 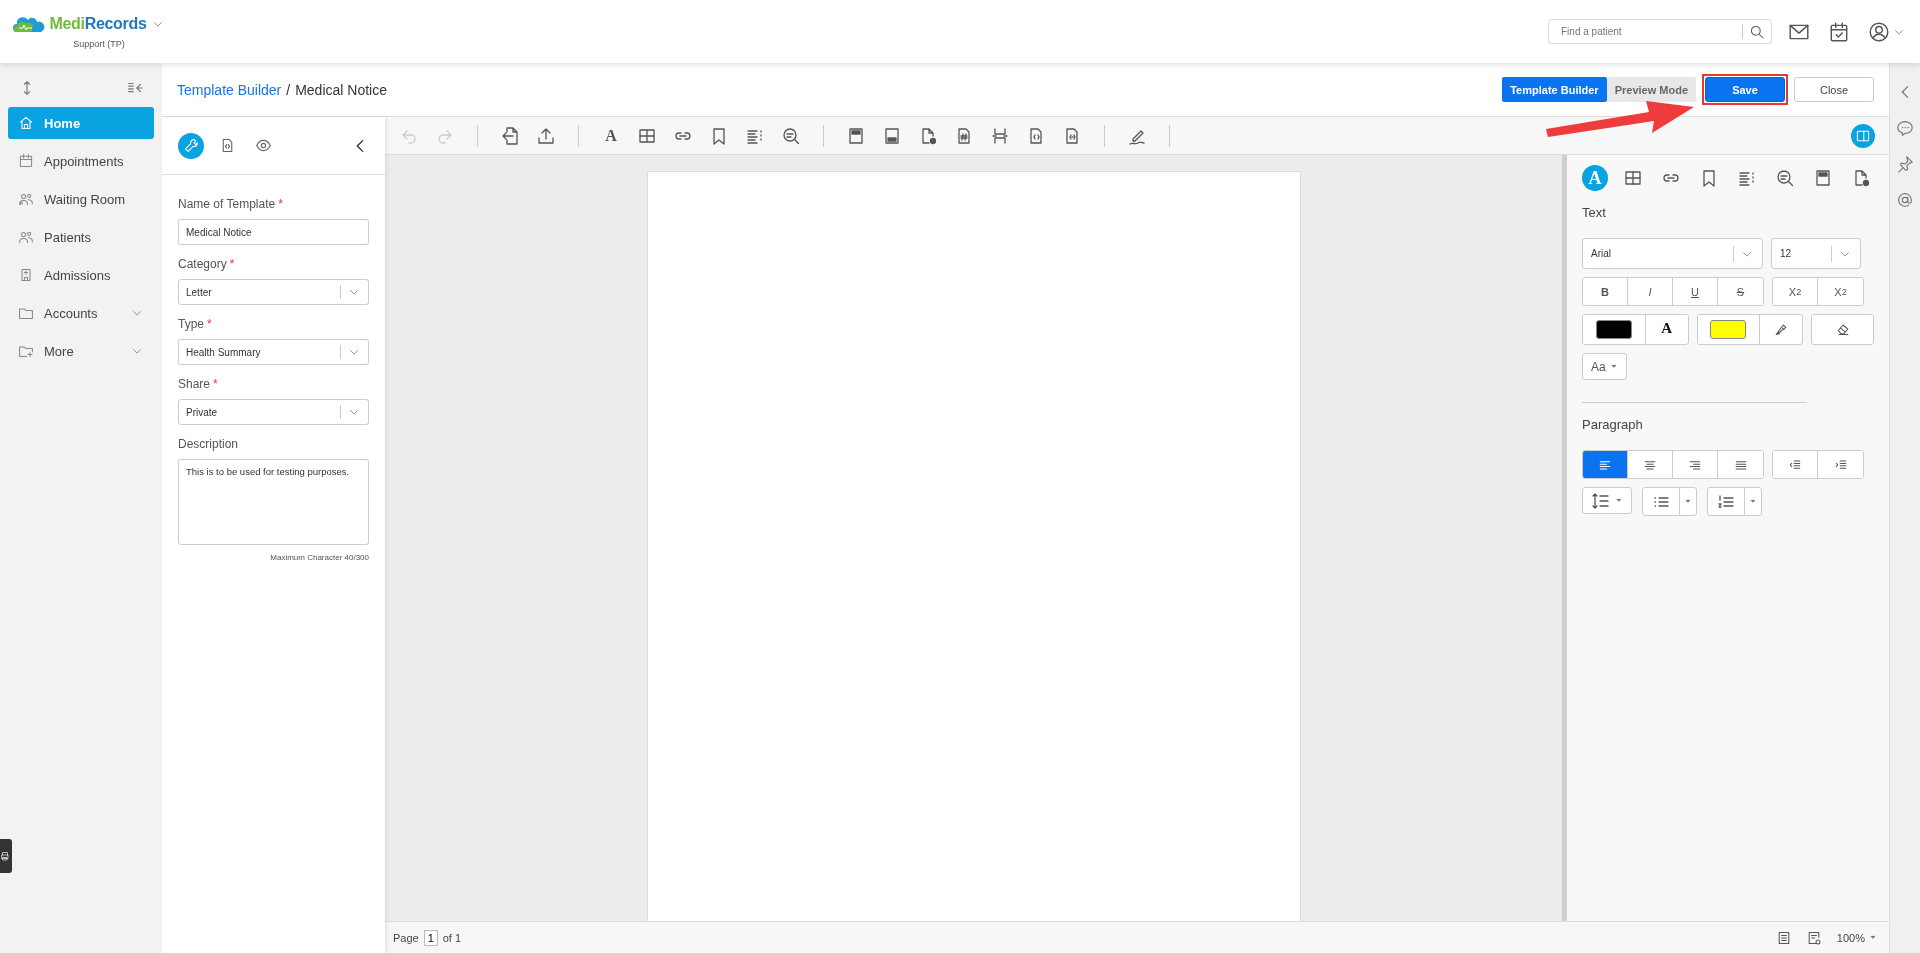 I want to click on field-label: Description, so click(x=209, y=444).